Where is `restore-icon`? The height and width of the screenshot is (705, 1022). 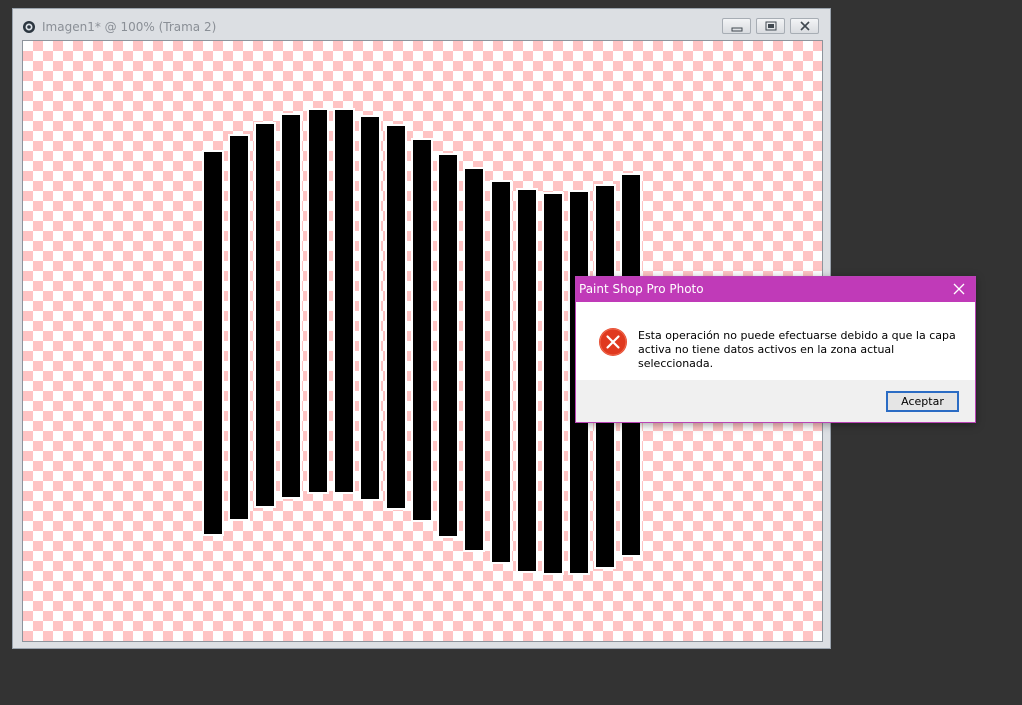 restore-icon is located at coordinates (771, 26).